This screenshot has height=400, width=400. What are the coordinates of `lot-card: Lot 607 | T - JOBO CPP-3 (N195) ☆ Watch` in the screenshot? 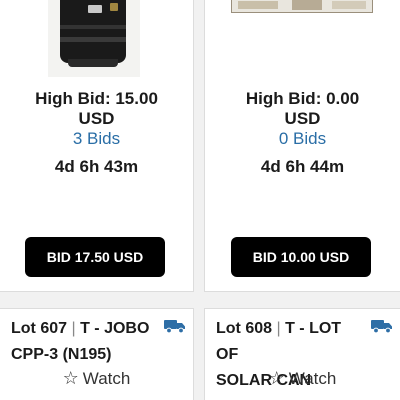 It's located at (97, 354).